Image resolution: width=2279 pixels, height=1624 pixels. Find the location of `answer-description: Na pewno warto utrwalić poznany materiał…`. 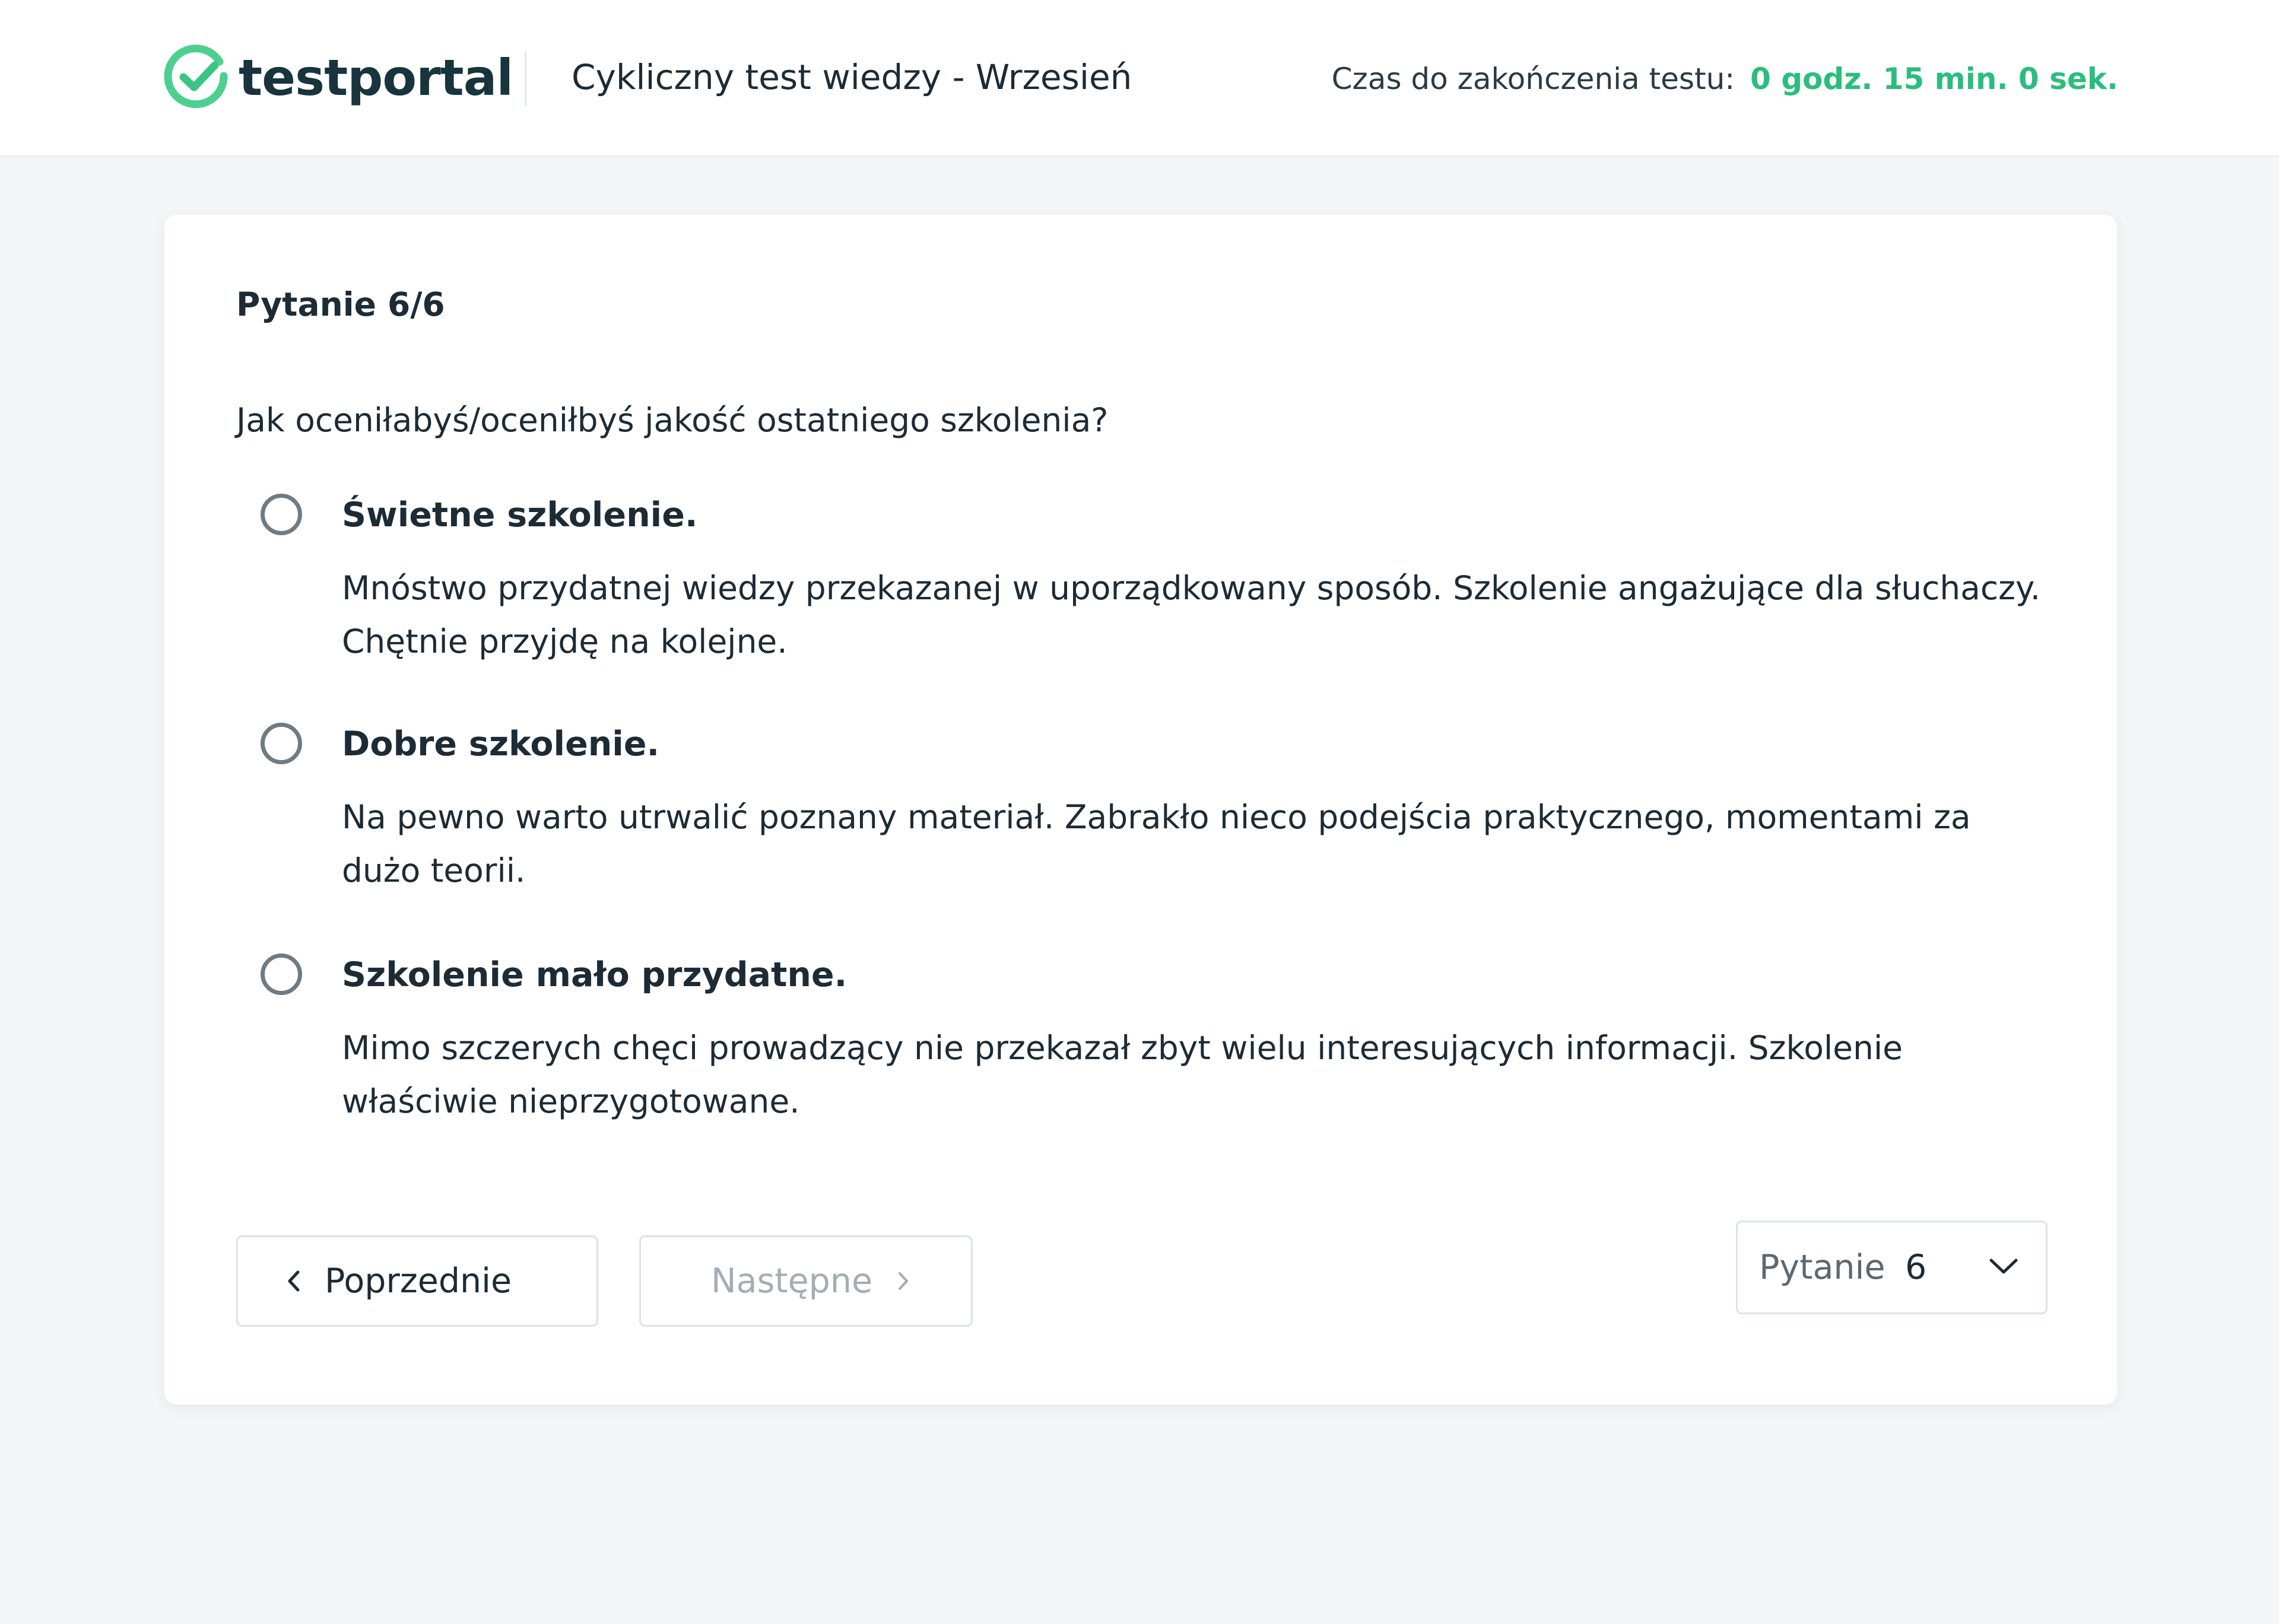

answer-description: Na pewno warto utrwalić poznany materiał… is located at coordinates (1196, 843).